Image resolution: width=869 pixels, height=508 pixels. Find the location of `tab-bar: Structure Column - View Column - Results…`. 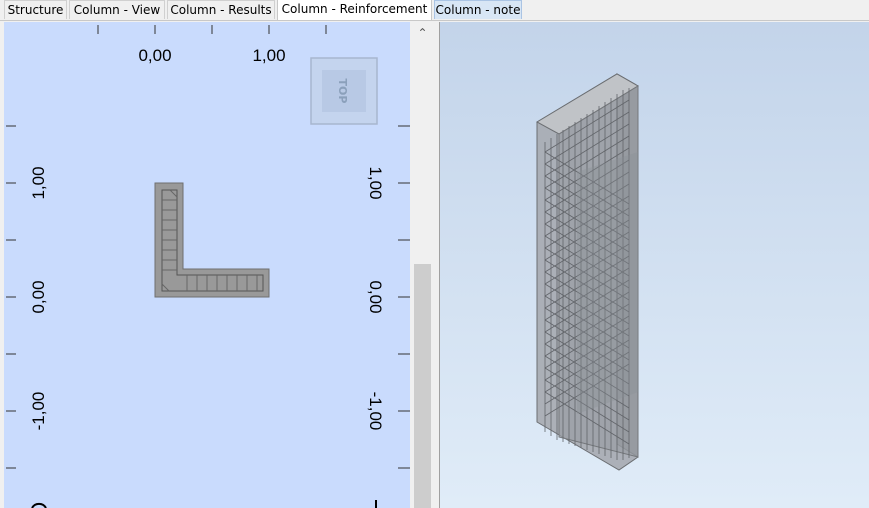

tab-bar: Structure Column - View Column - Results… is located at coordinates (434, 10).